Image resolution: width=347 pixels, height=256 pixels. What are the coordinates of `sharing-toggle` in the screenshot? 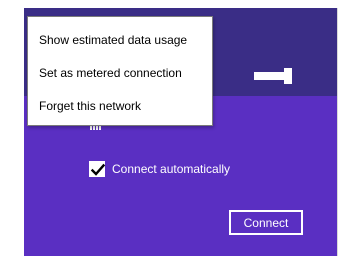 It's located at (273, 76).